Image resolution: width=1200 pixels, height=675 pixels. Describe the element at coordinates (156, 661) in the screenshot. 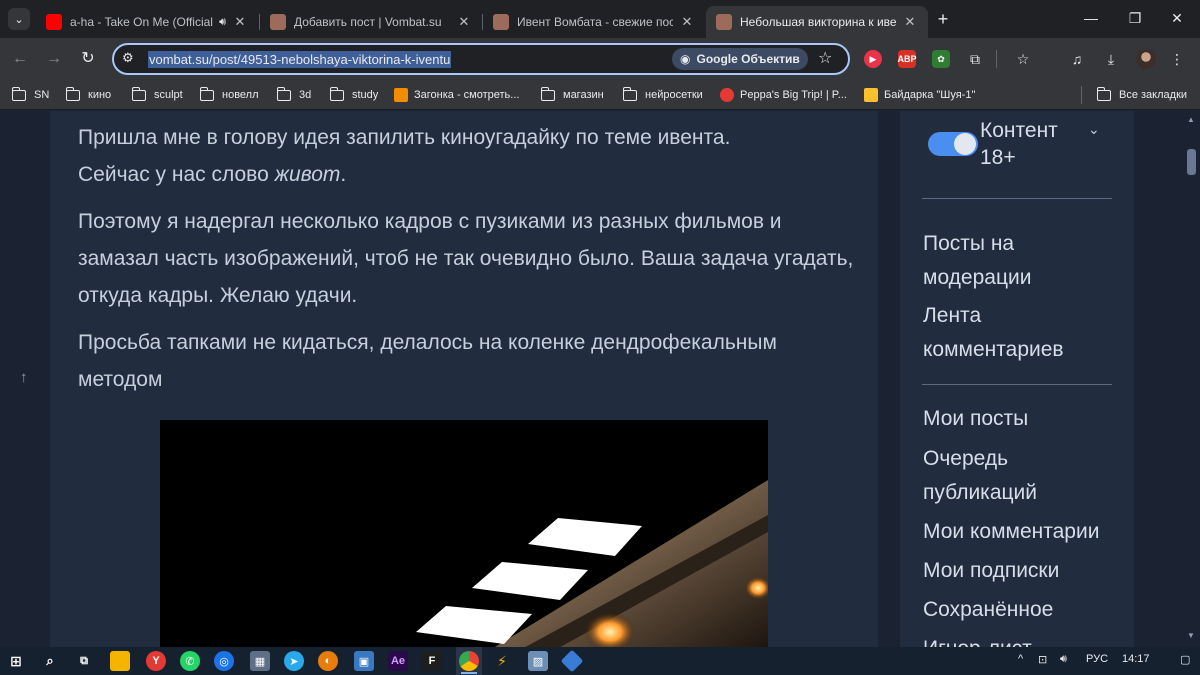

I see `yandex-browser-icon: Y` at that location.